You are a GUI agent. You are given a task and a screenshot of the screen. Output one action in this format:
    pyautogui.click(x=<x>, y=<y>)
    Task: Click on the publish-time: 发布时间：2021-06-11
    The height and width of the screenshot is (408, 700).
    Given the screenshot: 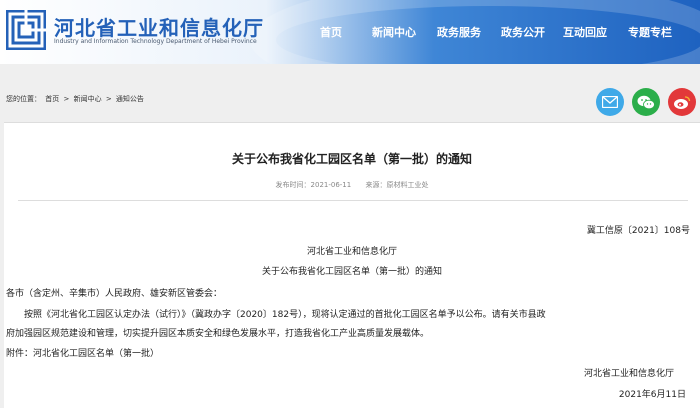 What is the action you would take?
    pyautogui.click(x=313, y=185)
    